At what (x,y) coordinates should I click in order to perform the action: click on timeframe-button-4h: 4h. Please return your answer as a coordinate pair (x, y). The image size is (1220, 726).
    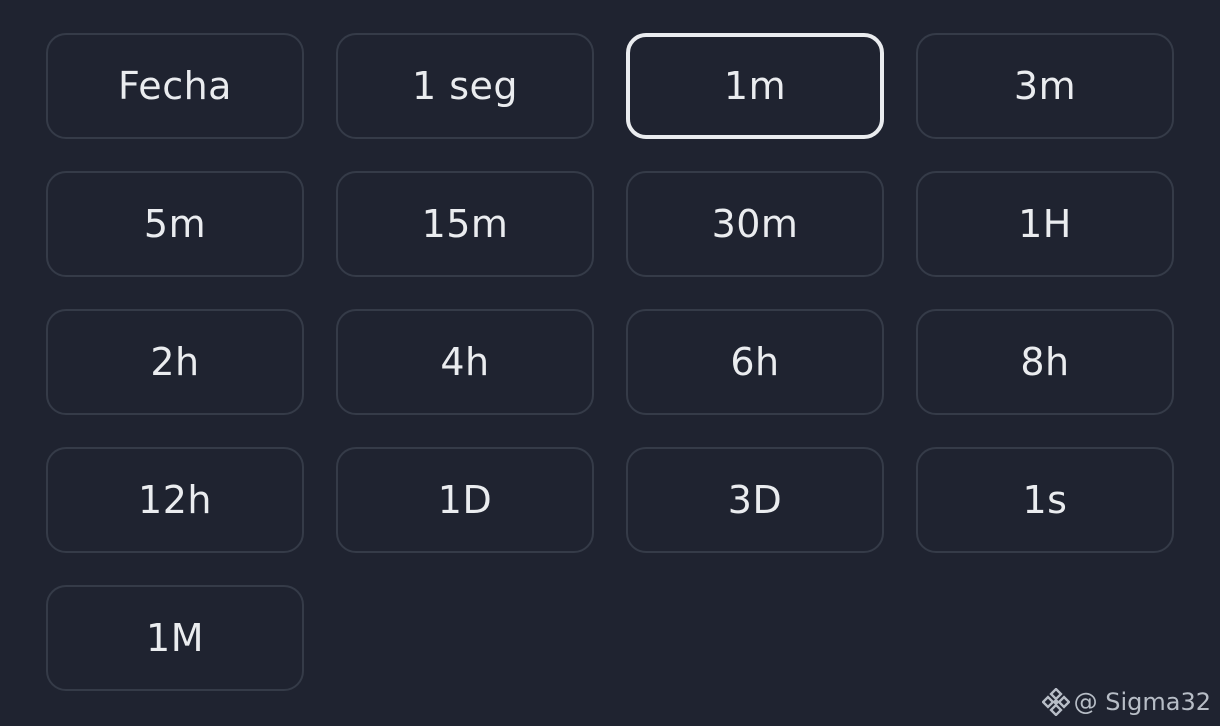
    Looking at the image, I should click on (465, 362).